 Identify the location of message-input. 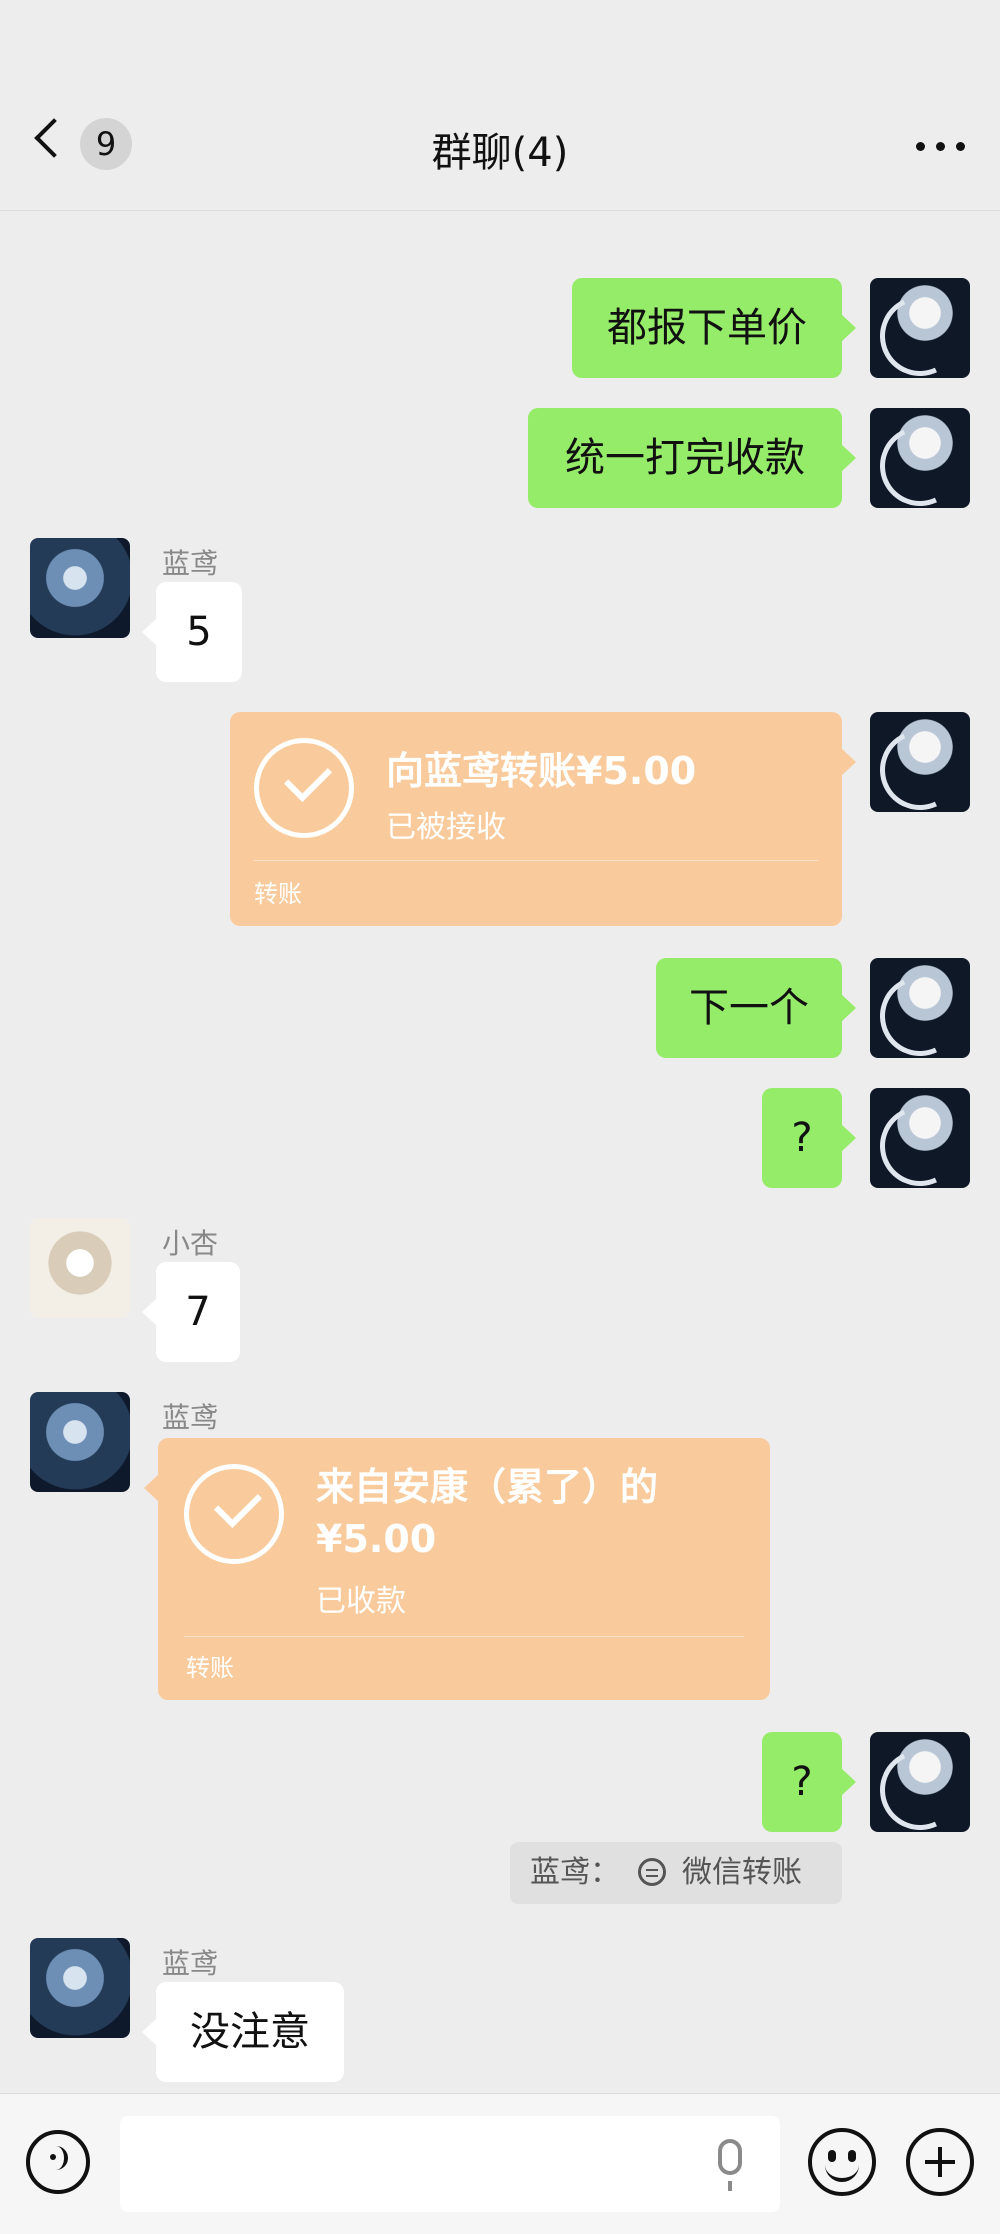
(450, 2164).